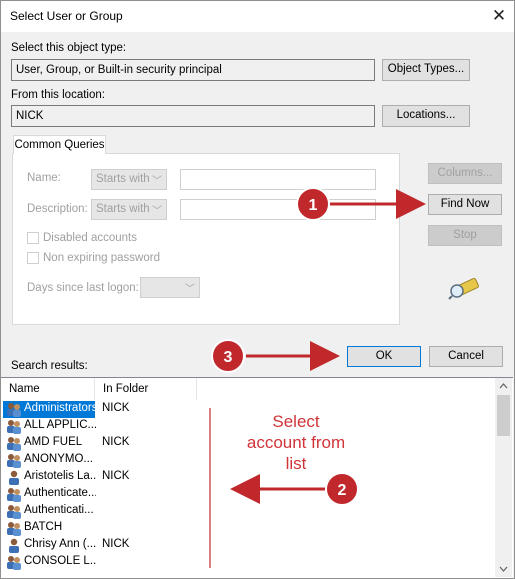 This screenshot has height=579, width=515. Describe the element at coordinates (228, 356) in the screenshot. I see `step-3-badge: 3` at that location.